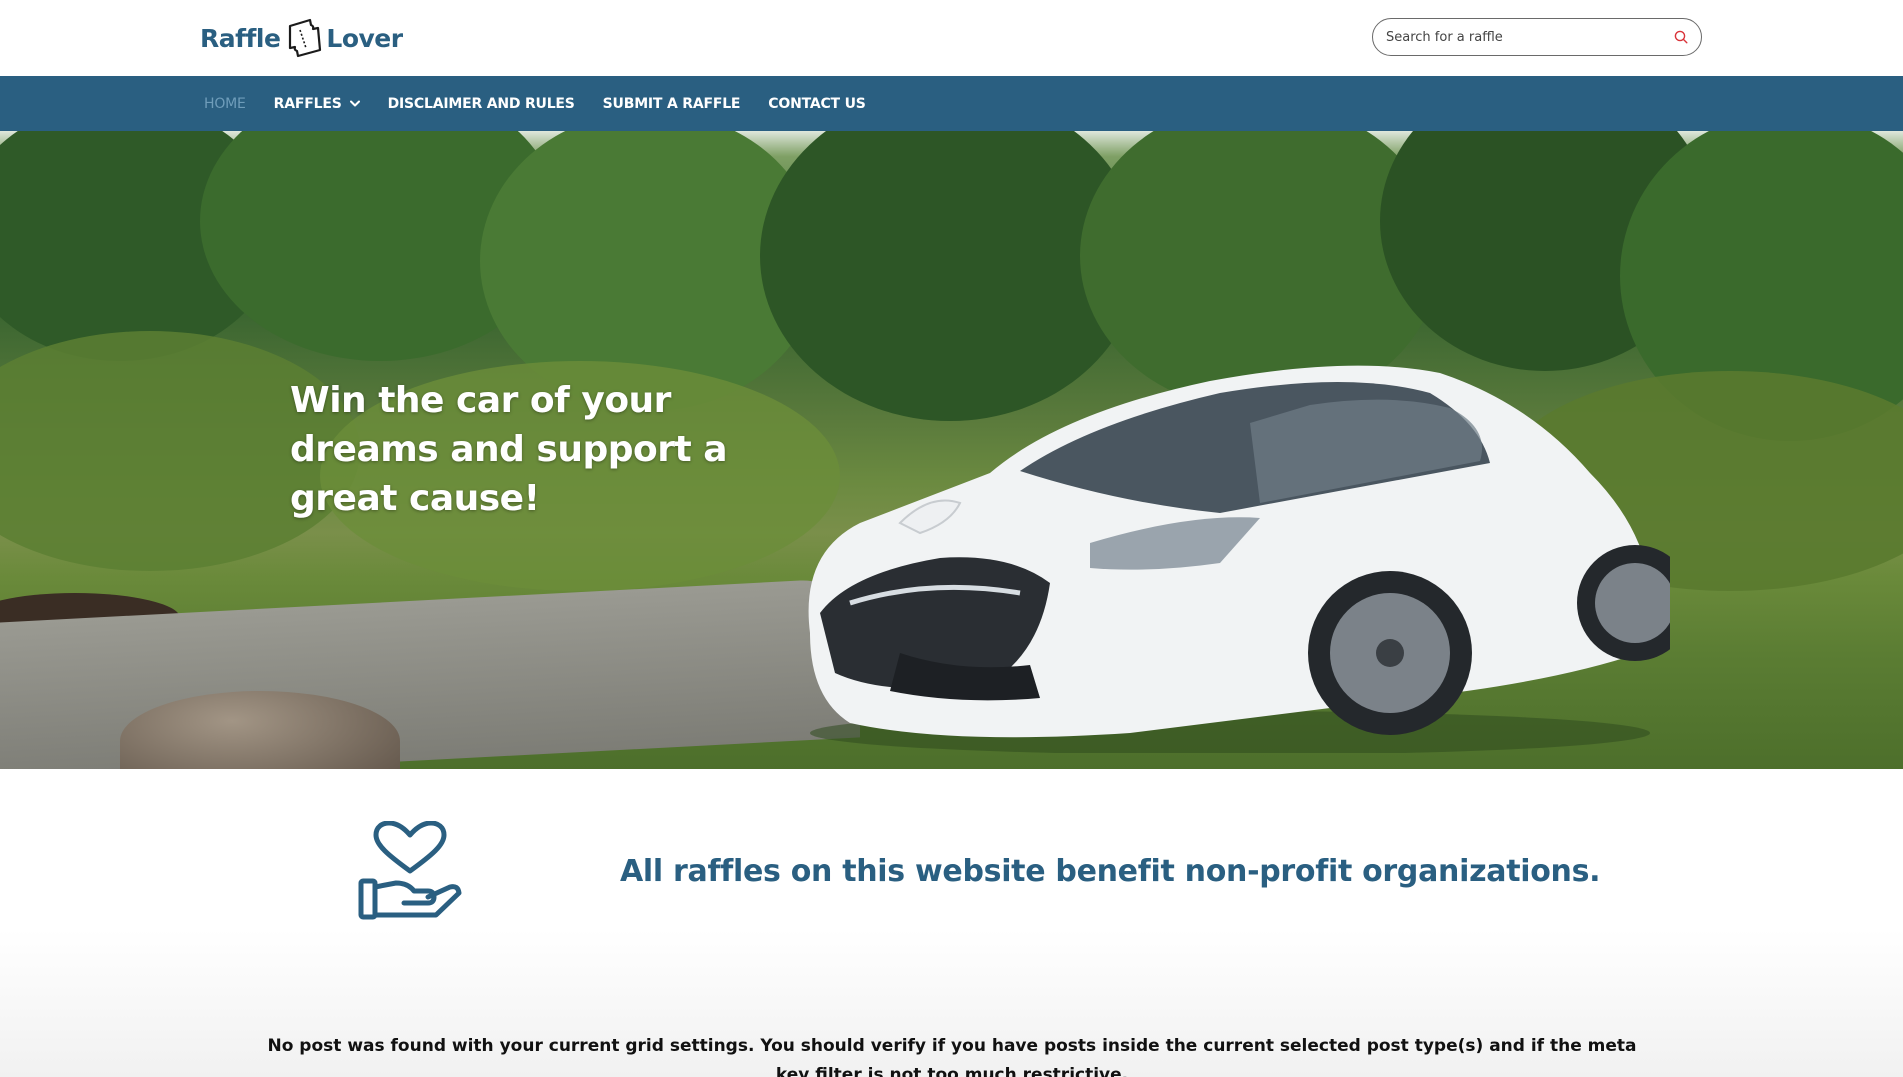 The height and width of the screenshot is (1077, 1903). I want to click on nav-item-label: RAFFLES, so click(307, 103).